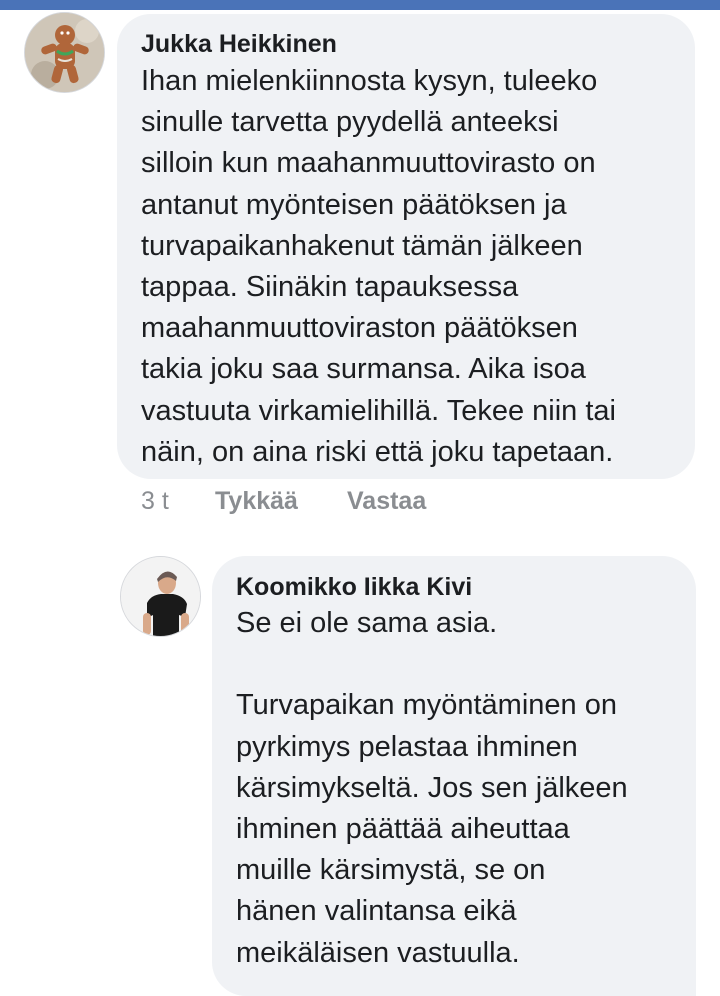 This screenshot has width=720, height=996. I want to click on comment-1-avatar, so click(64, 52).